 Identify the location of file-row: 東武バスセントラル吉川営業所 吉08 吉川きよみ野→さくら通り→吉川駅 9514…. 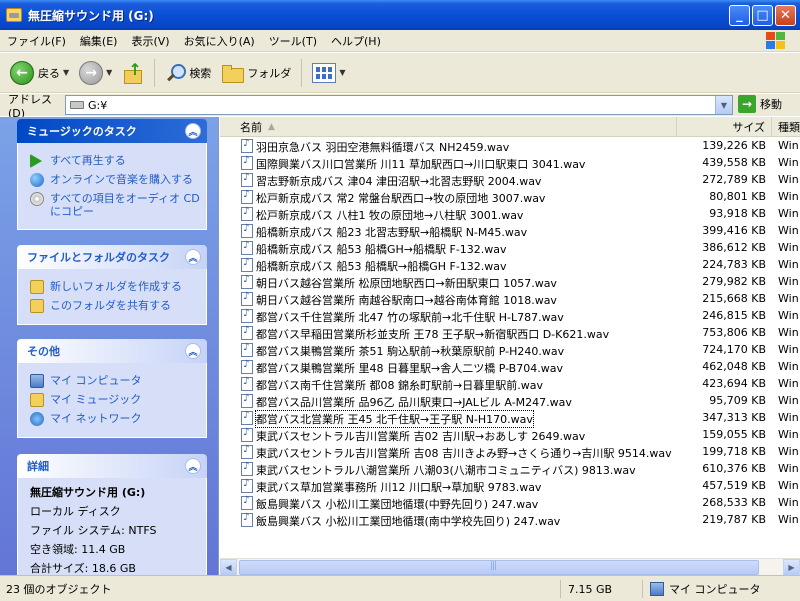
(510, 452).